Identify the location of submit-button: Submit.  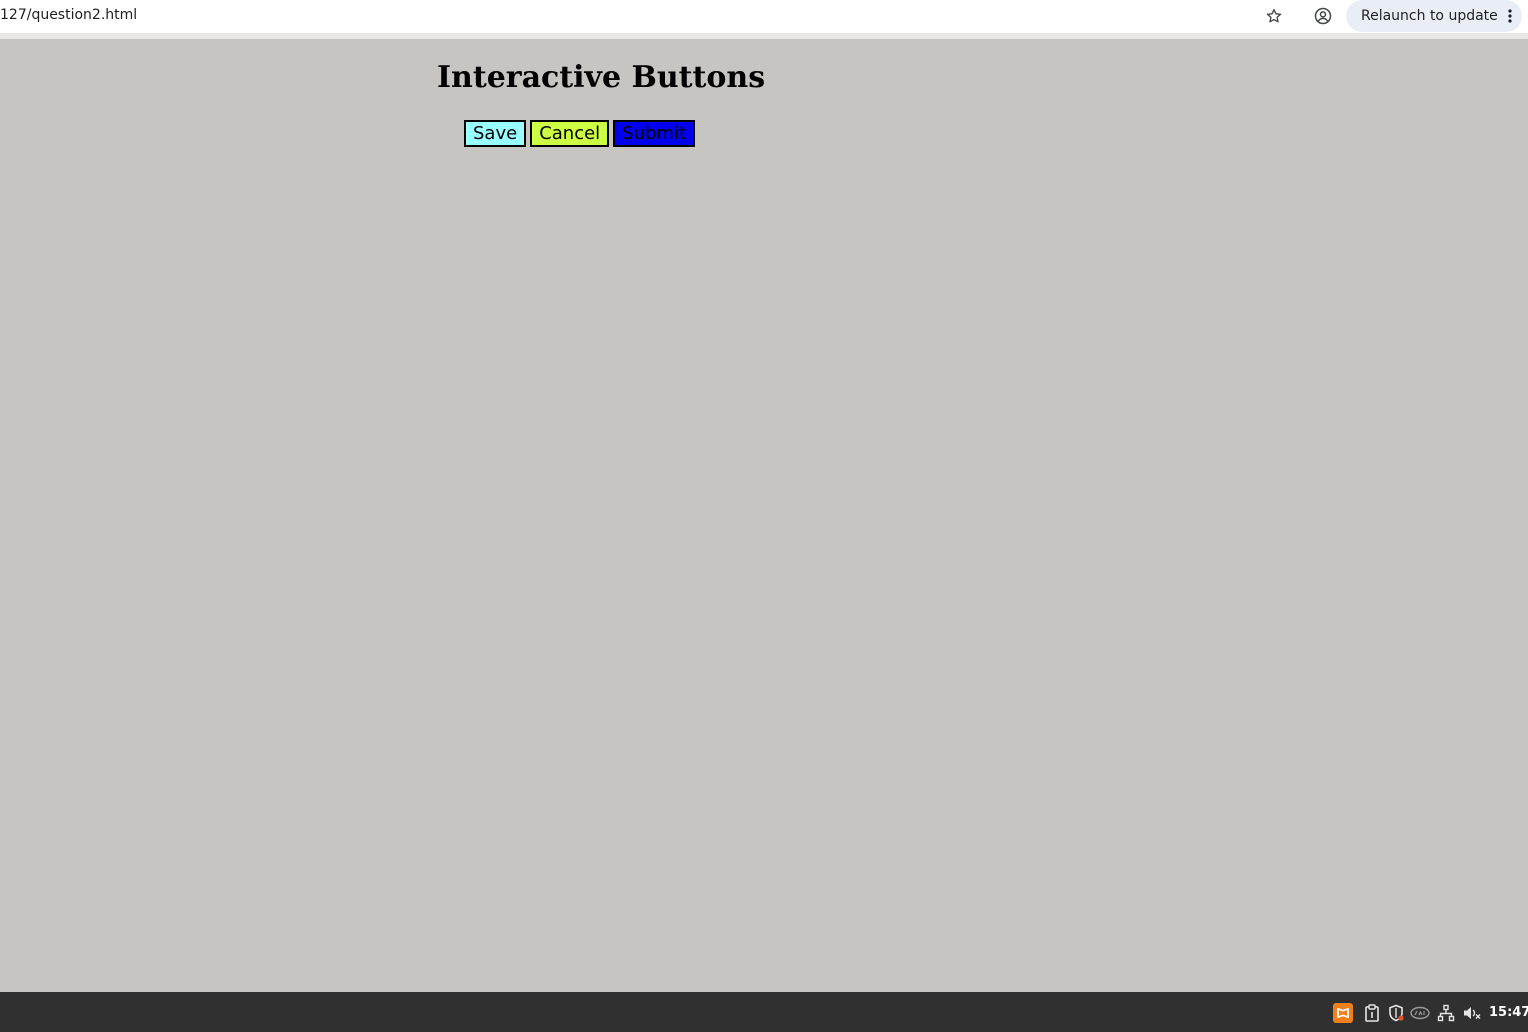
(654, 133).